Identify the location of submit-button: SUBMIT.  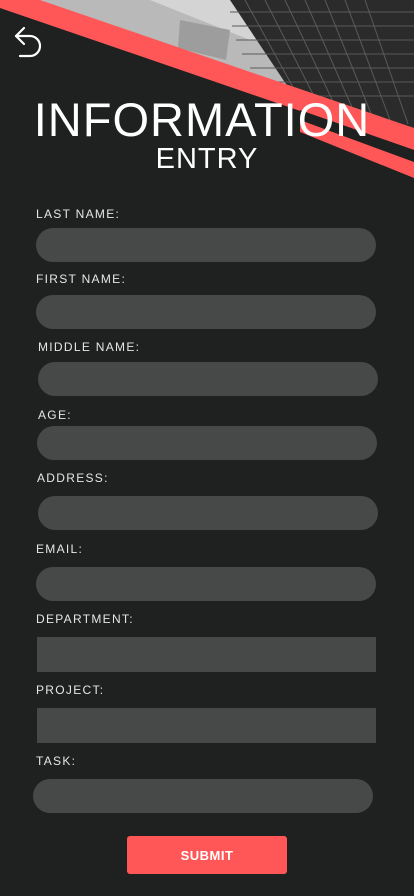
(207, 855).